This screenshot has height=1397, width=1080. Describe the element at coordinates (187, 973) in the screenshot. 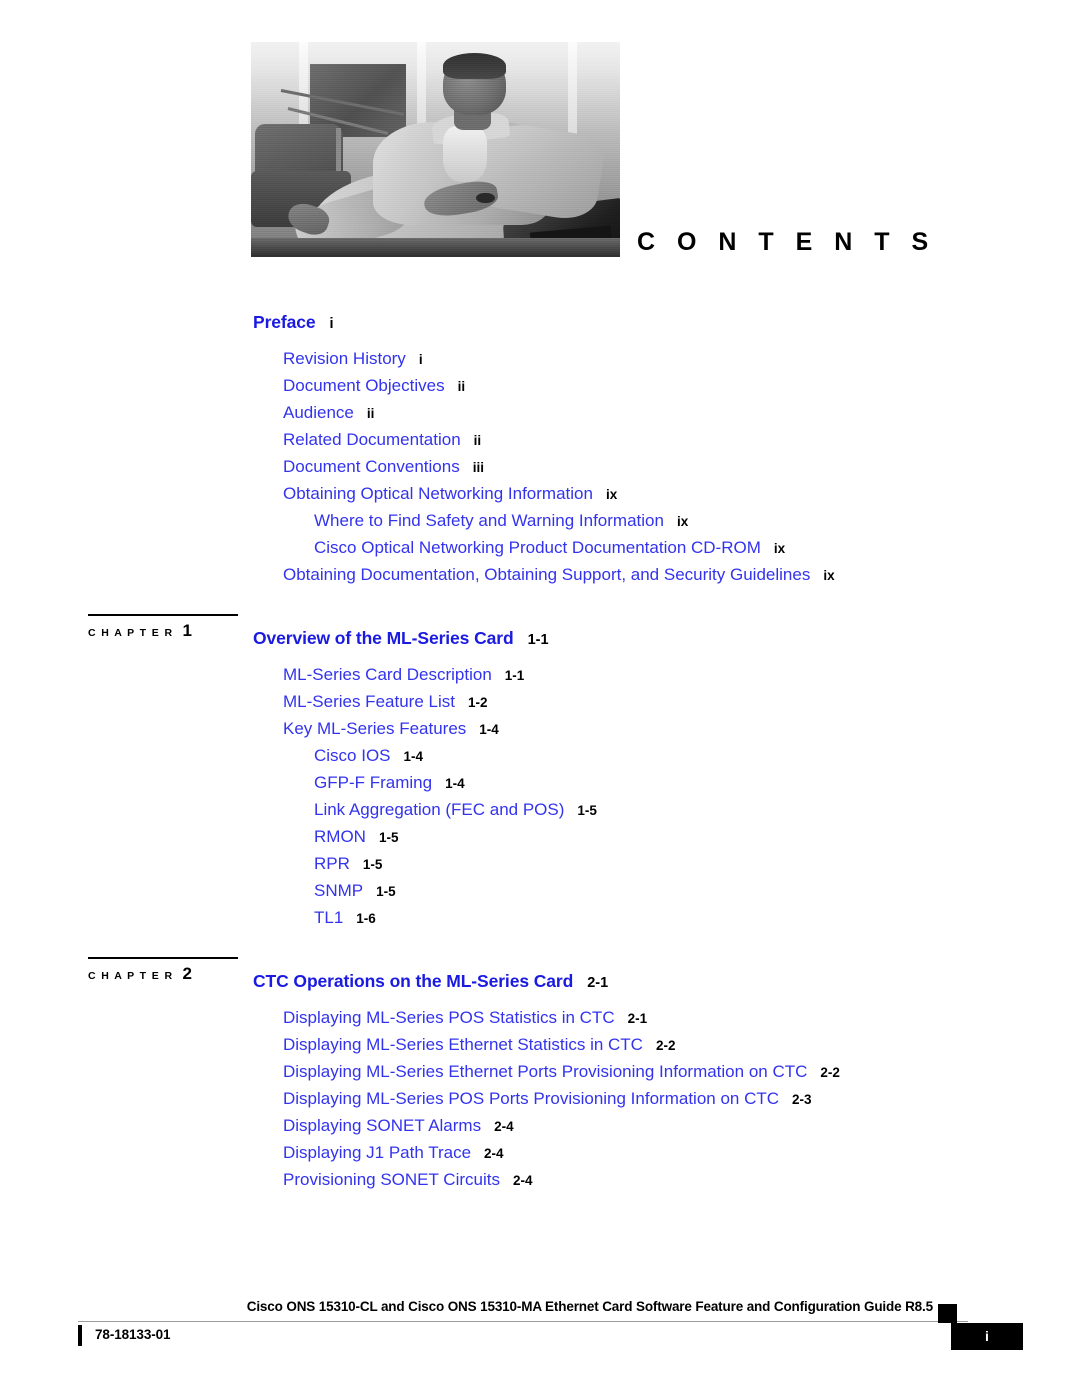

I see `chapter-number: 2` at that location.